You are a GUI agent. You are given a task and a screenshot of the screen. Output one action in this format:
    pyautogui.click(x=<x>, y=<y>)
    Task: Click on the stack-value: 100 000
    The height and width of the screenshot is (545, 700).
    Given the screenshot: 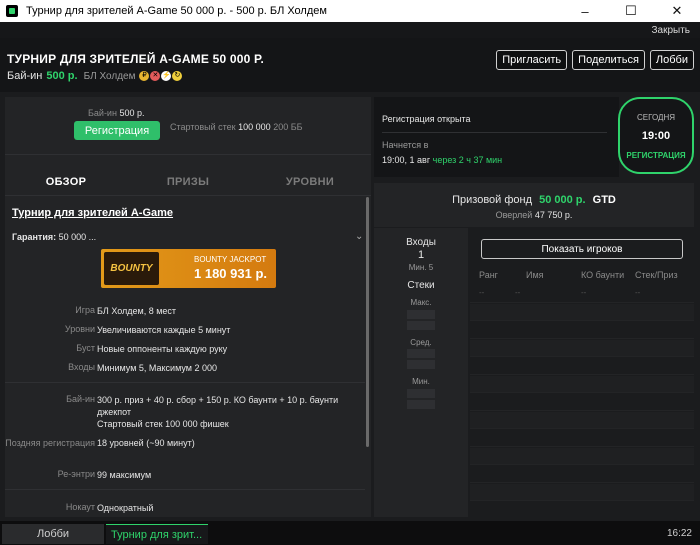 What is the action you would take?
    pyautogui.click(x=254, y=127)
    